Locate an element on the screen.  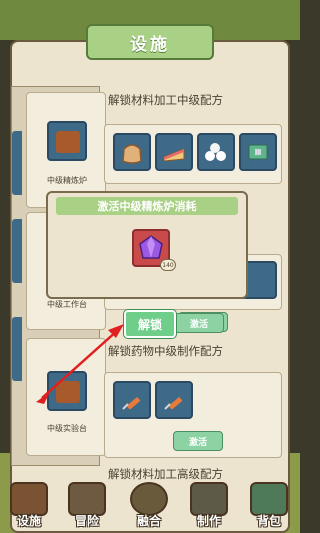
lab-table-icon is located at coordinates (67, 391).